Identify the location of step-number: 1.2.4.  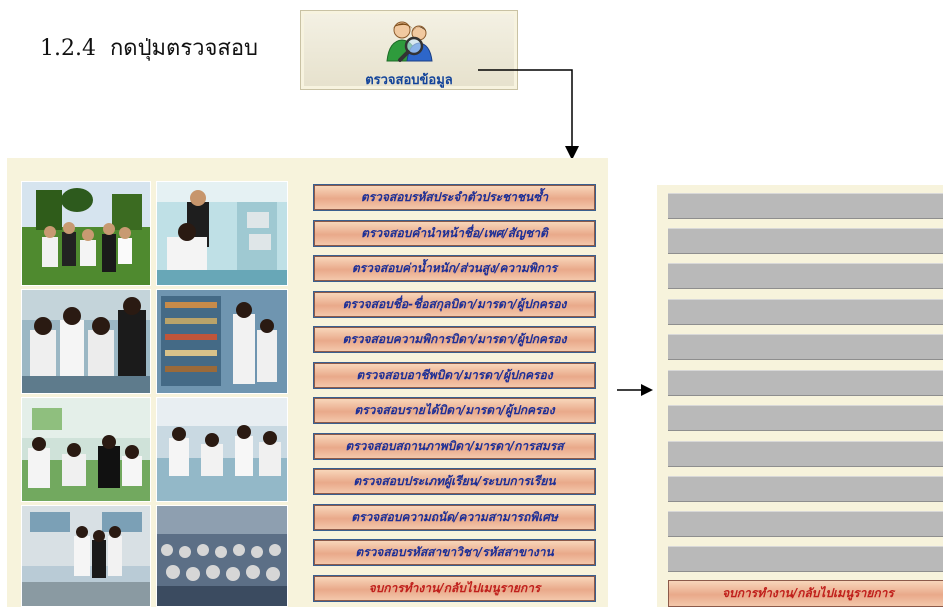
(68, 48).